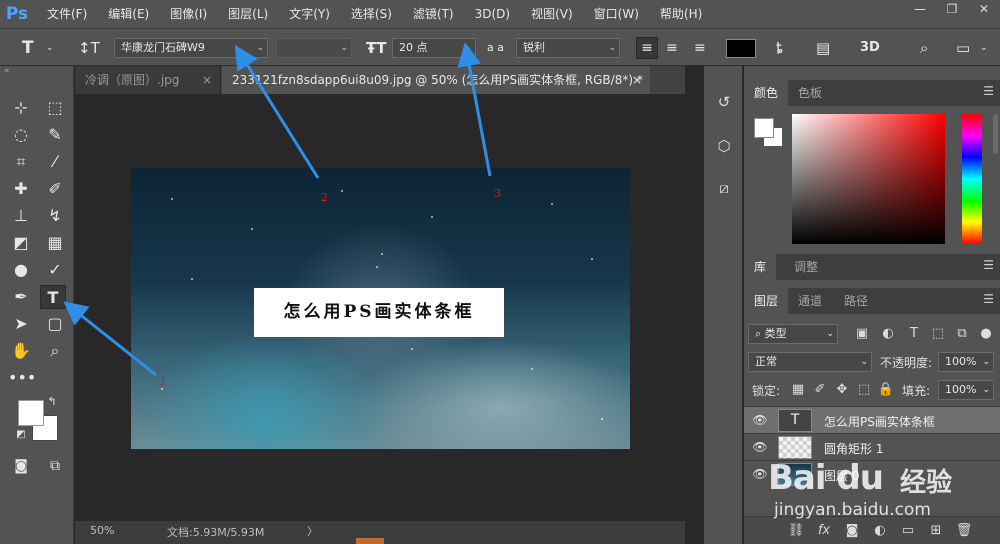 Image resolution: width=1000 pixels, height=544 pixels. What do you see at coordinates (7, 71) in the screenshot?
I see `panel-collapse-icon: «` at bounding box center [7, 71].